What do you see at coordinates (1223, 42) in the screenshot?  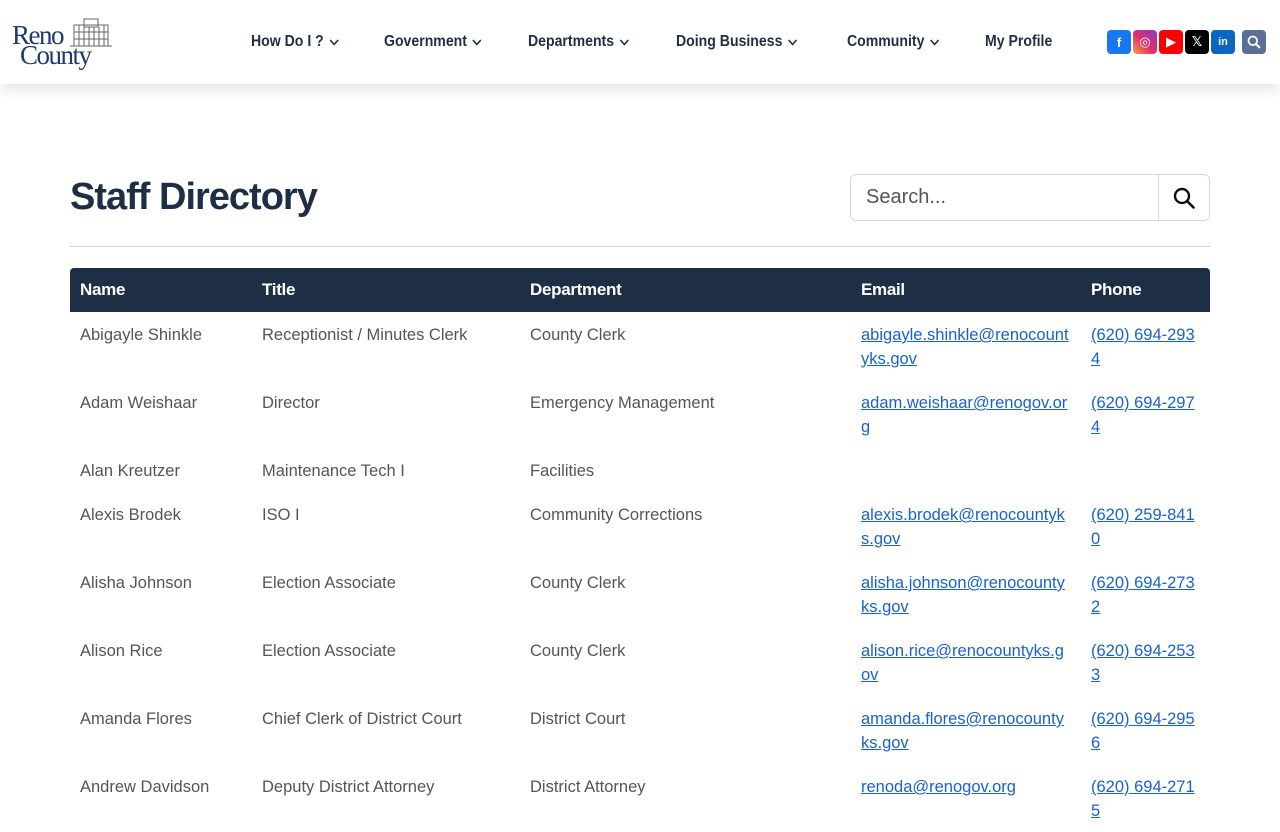 I see `linkedin-icon: in` at bounding box center [1223, 42].